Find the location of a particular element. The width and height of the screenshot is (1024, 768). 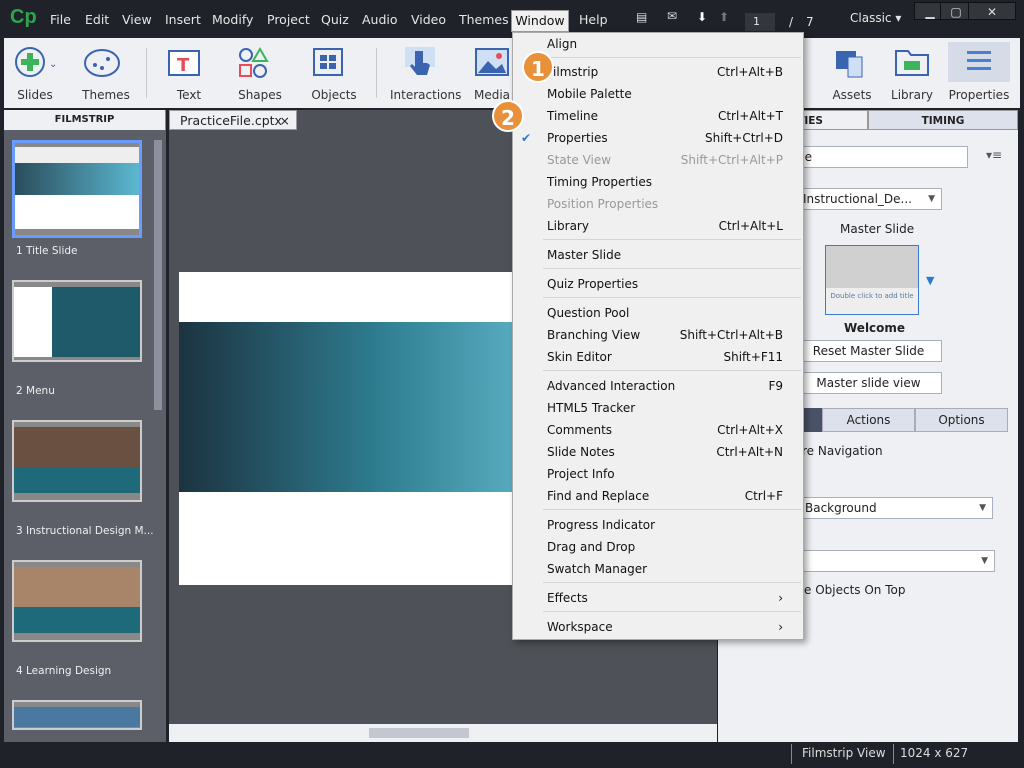

interactions-button: Interactions is located at coordinates (425, 73).